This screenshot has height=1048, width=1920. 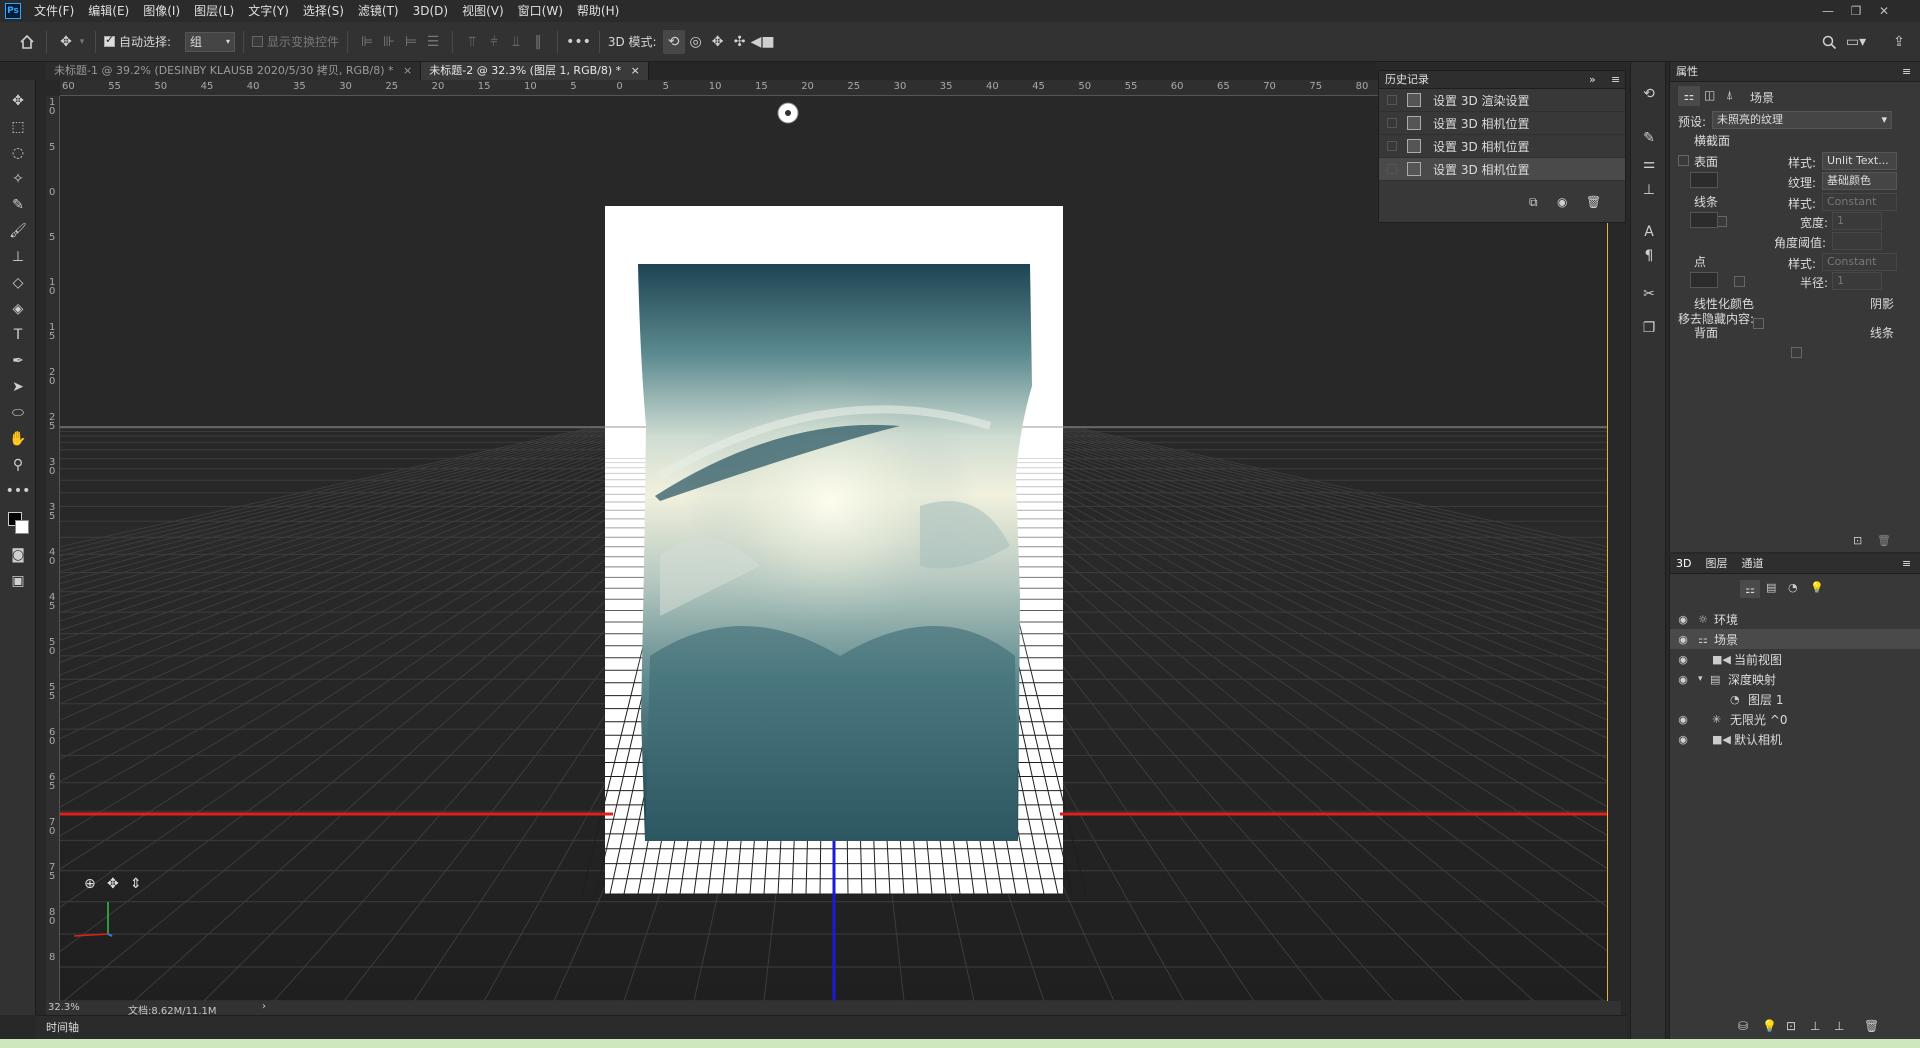 I want to click on points-style-dropdown: Constant, so click(x=1859, y=262).